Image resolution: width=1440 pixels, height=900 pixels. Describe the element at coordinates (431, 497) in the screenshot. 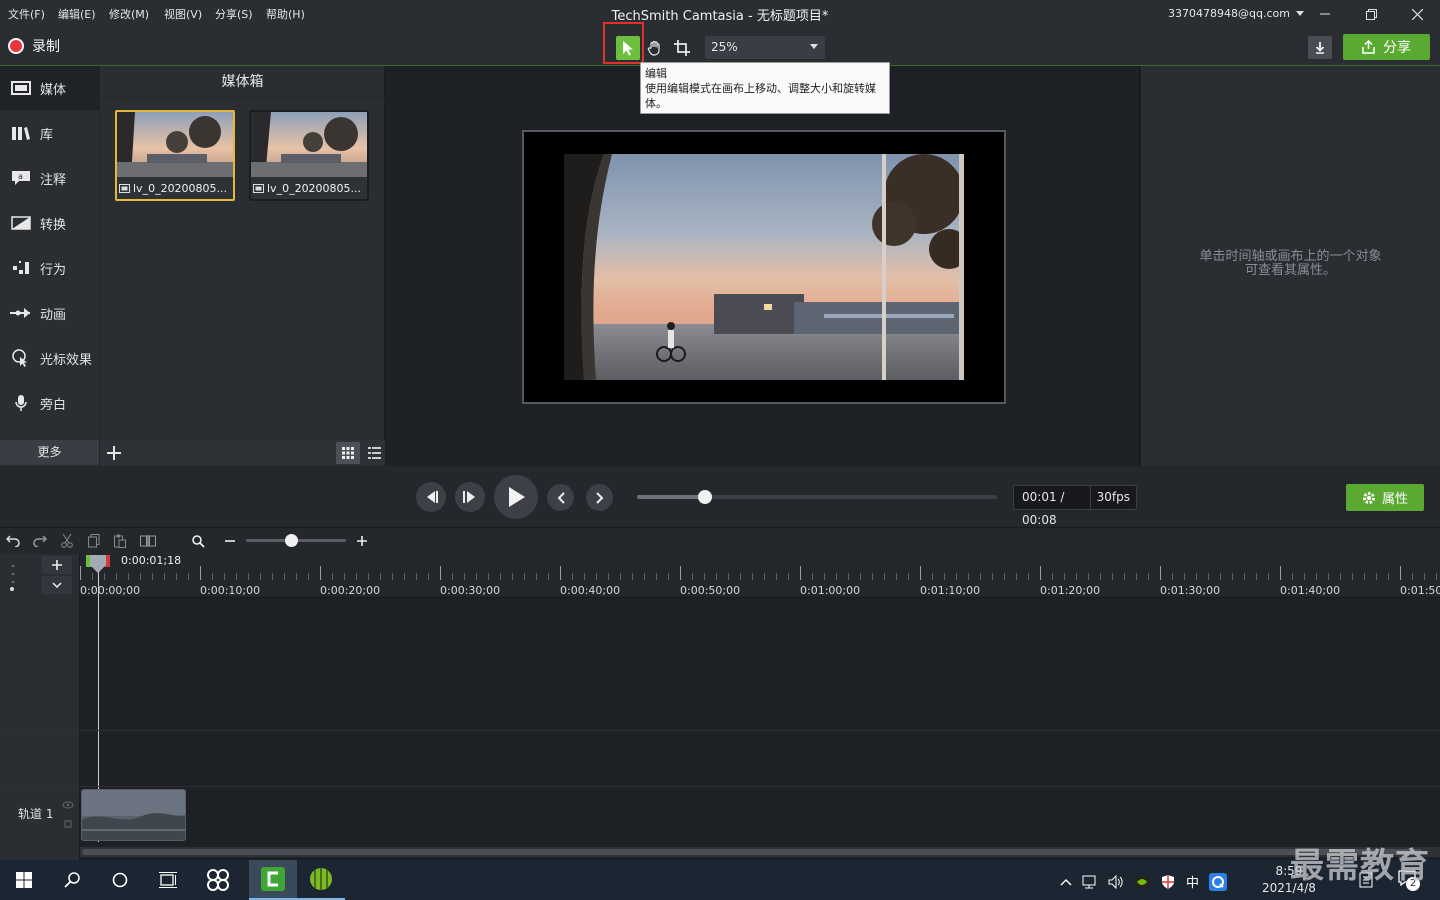

I see `step-back-button` at that location.